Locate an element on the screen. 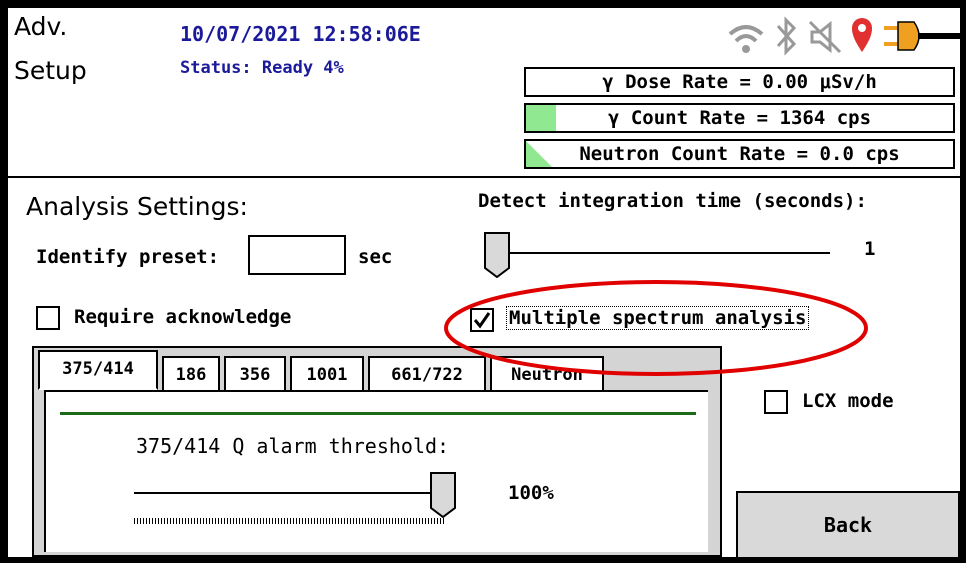 Image resolution: width=966 pixels, height=563 pixels. header-divider is located at coordinates (484, 177).